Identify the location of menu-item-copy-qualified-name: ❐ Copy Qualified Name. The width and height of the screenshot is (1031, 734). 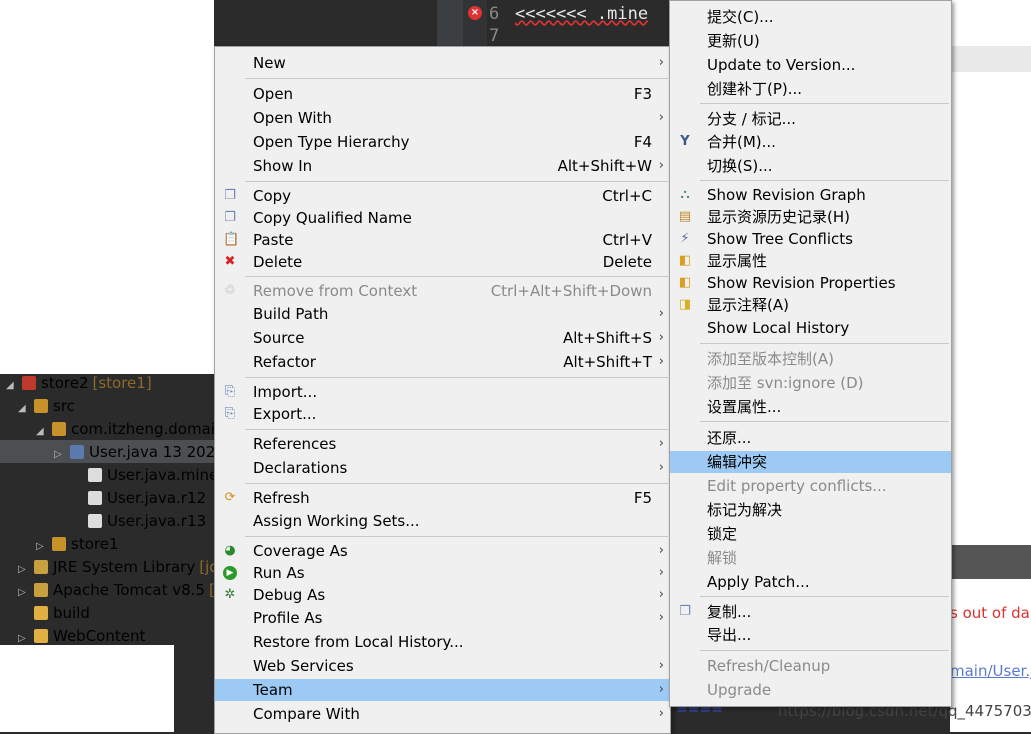
(442, 218).